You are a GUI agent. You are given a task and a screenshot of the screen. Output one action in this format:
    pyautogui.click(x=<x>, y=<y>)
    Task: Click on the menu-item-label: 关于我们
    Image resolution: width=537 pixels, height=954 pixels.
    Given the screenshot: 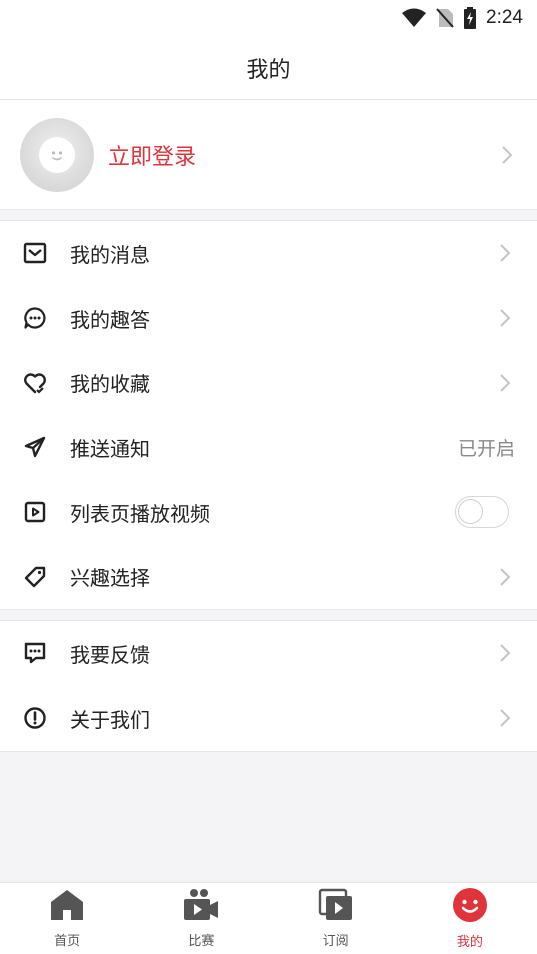 What is the action you would take?
    pyautogui.click(x=110, y=719)
    